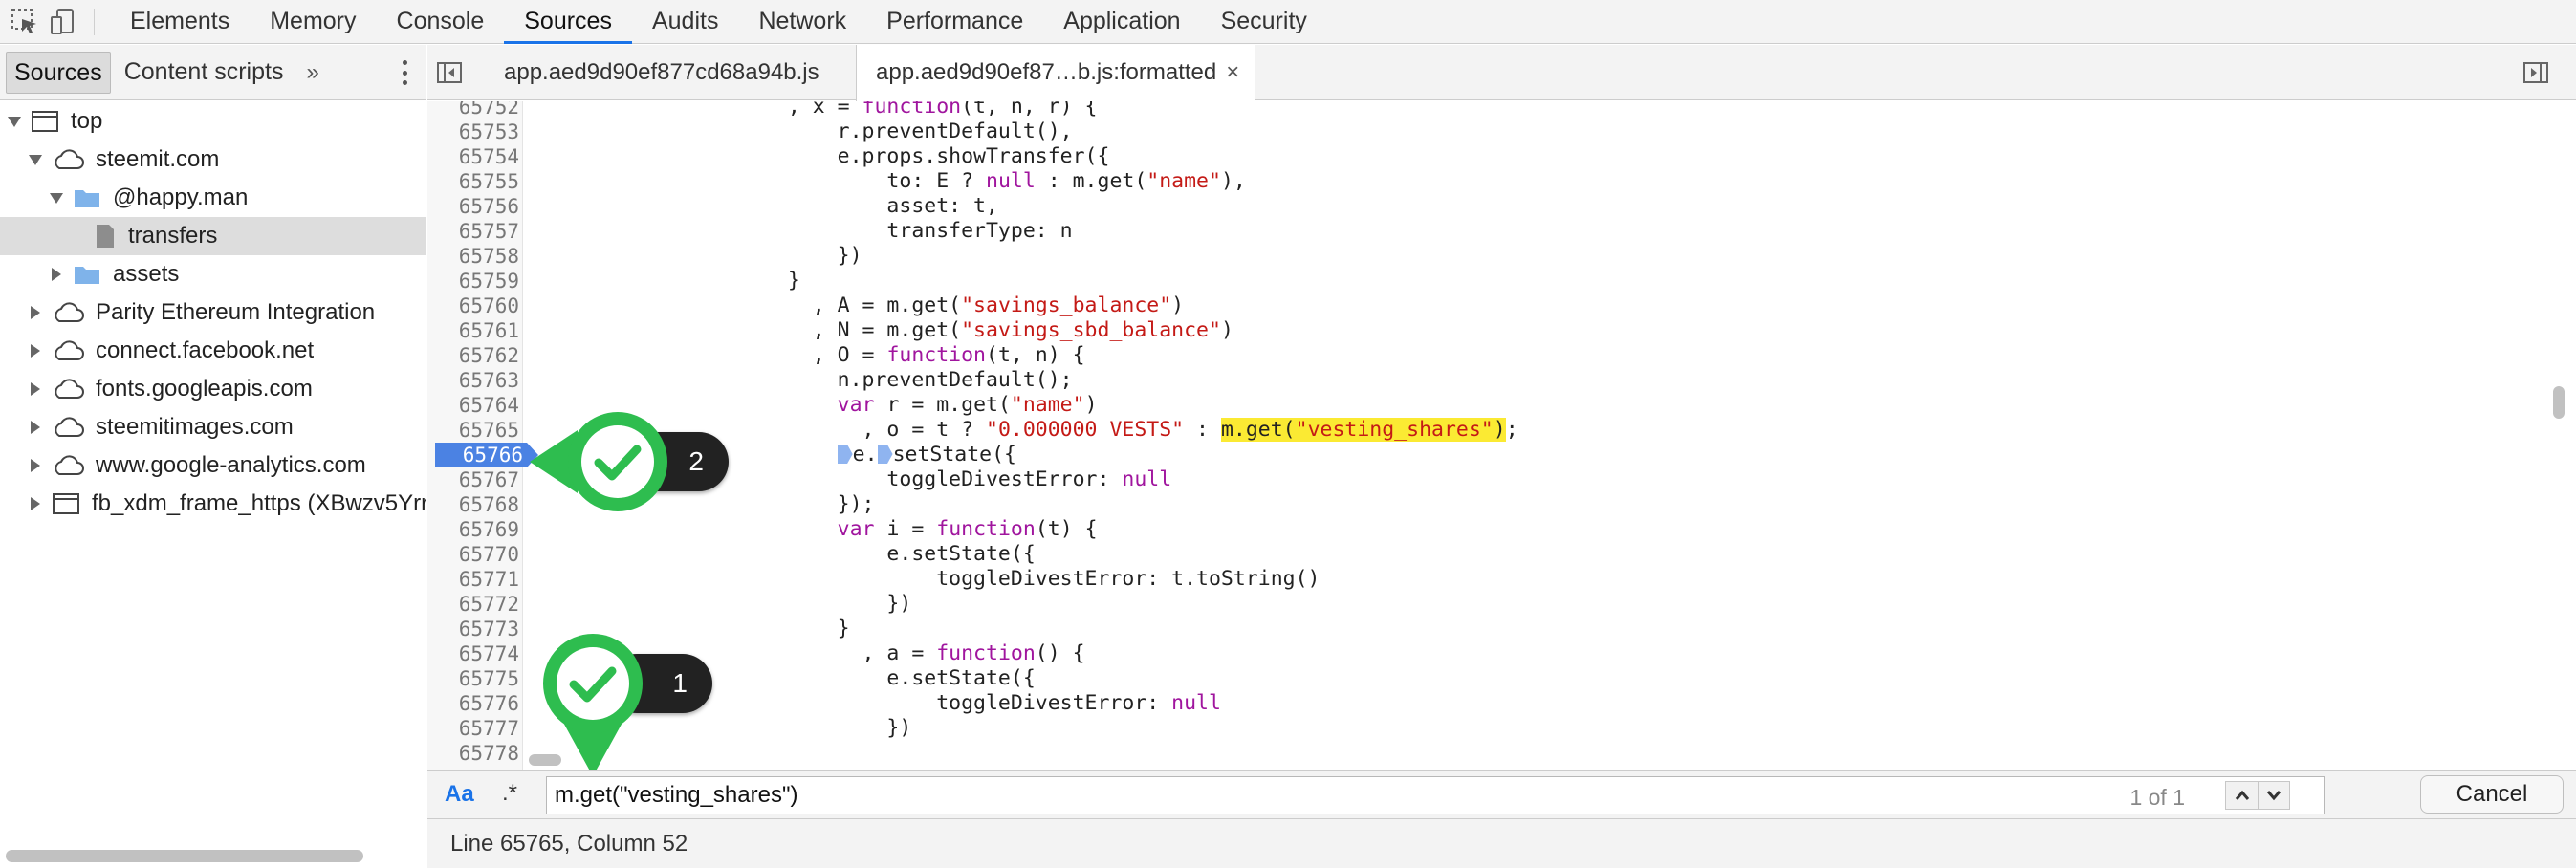 This screenshot has height=868, width=2576. I want to click on code-line: , A = m.get("savings_balance"), so click(862, 305).